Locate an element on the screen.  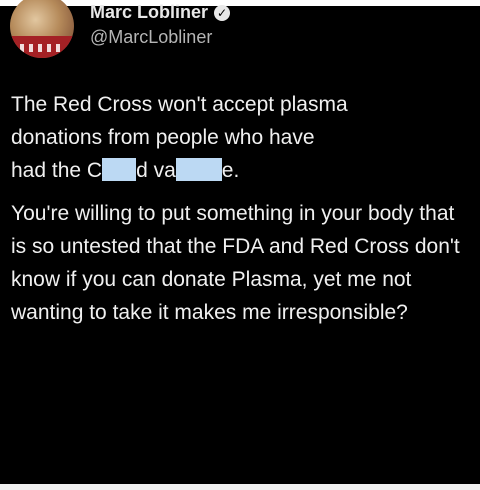
verified-badge-icon: ✓ is located at coordinates (222, 13).